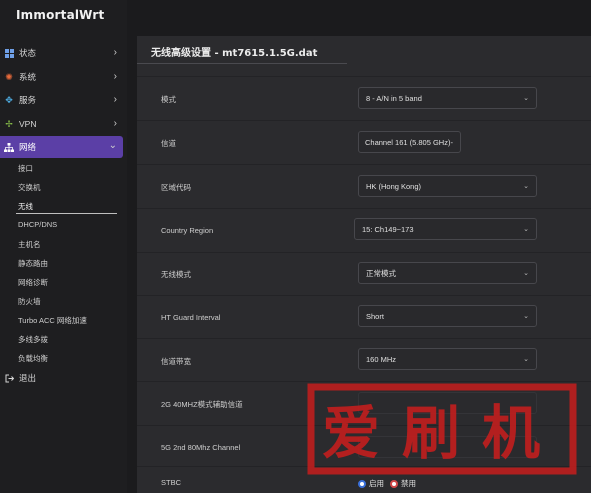 The image size is (591, 493). I want to click on country-region-select: 15: Ch149~173 ⌄, so click(445, 229).